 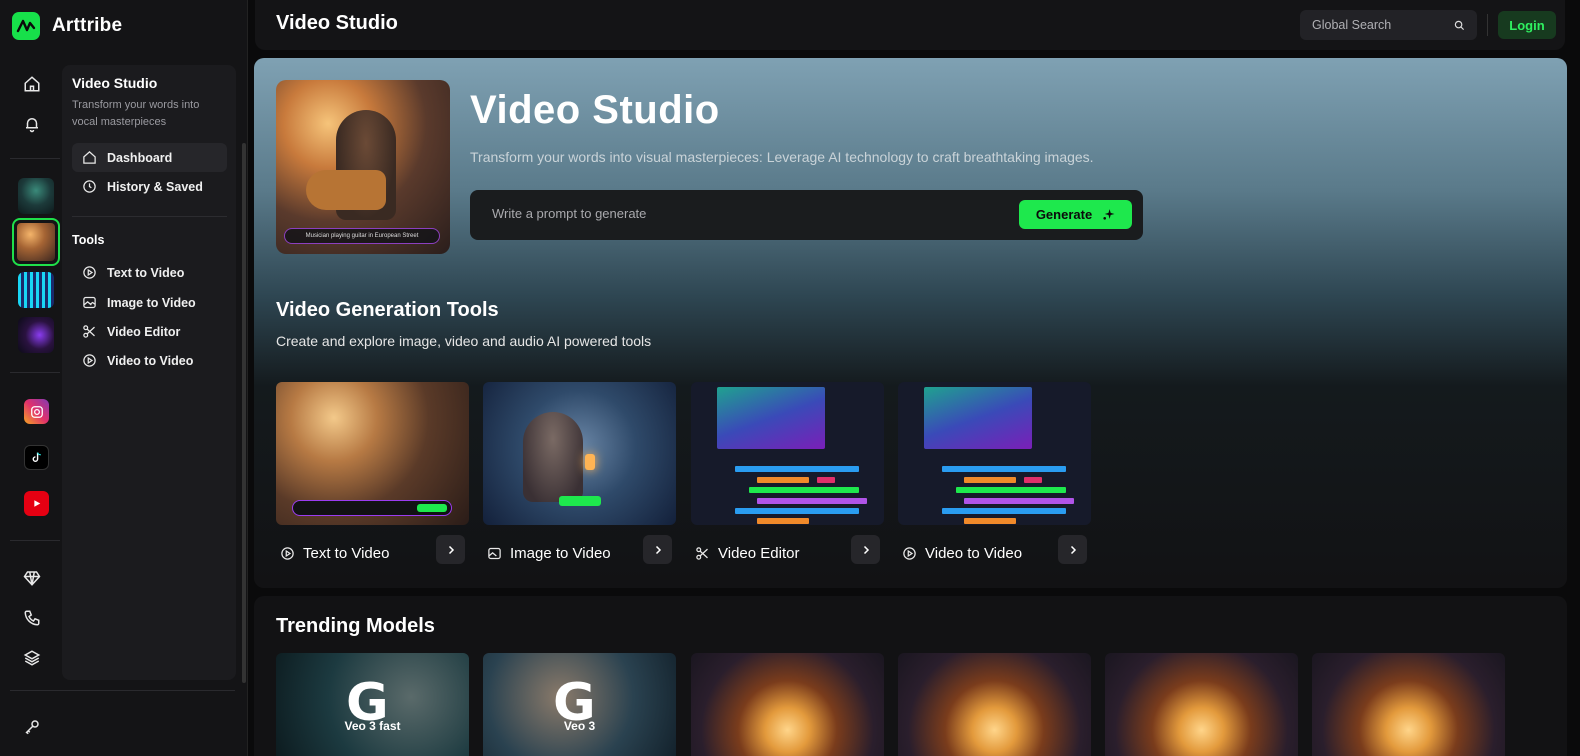 I want to click on nav-item-video-editor: Video Editor, so click(x=149, y=331).